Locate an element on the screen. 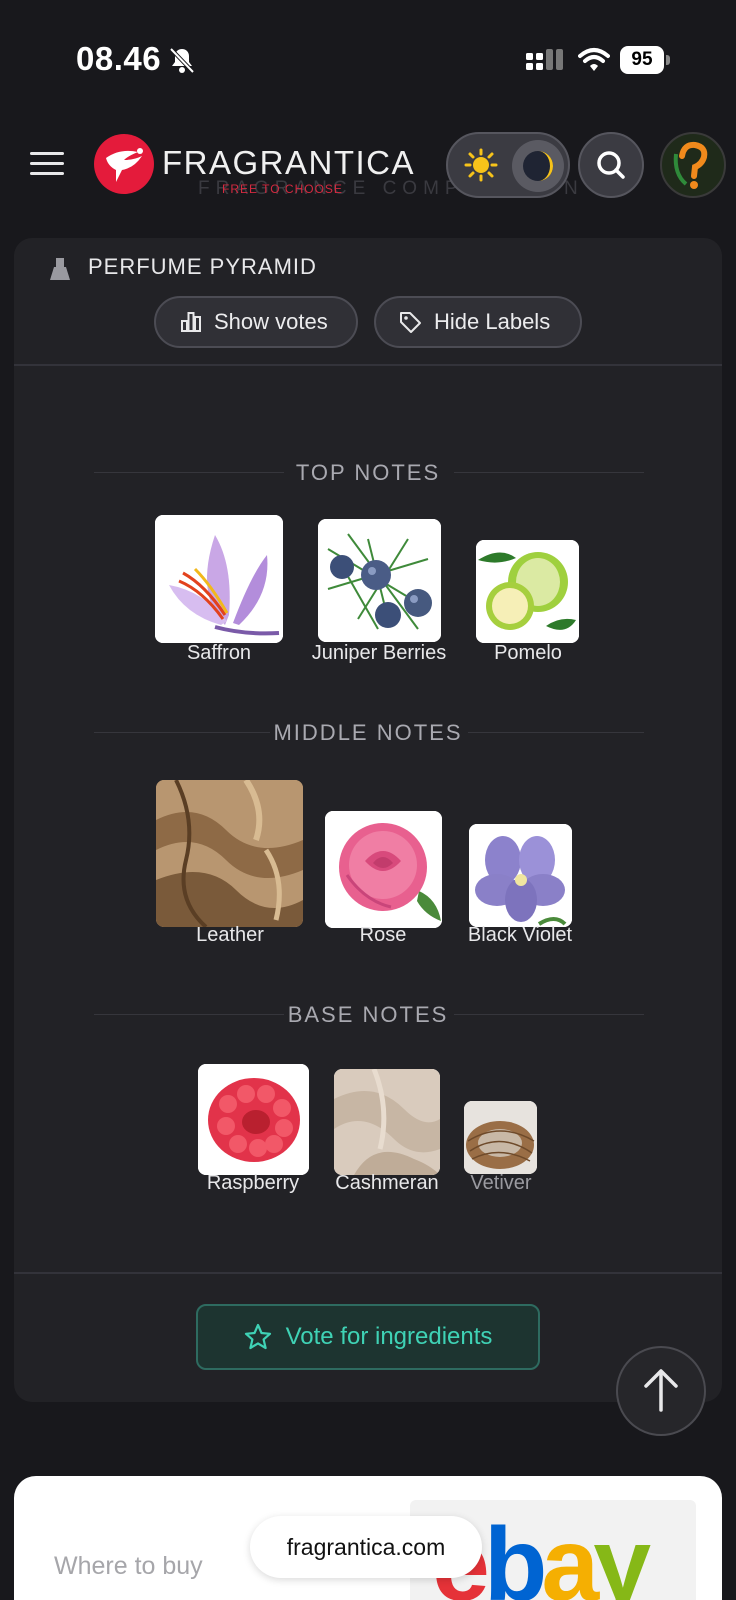 This screenshot has width=736, height=1600. hide-labels-label: Hide Labels is located at coordinates (492, 321).